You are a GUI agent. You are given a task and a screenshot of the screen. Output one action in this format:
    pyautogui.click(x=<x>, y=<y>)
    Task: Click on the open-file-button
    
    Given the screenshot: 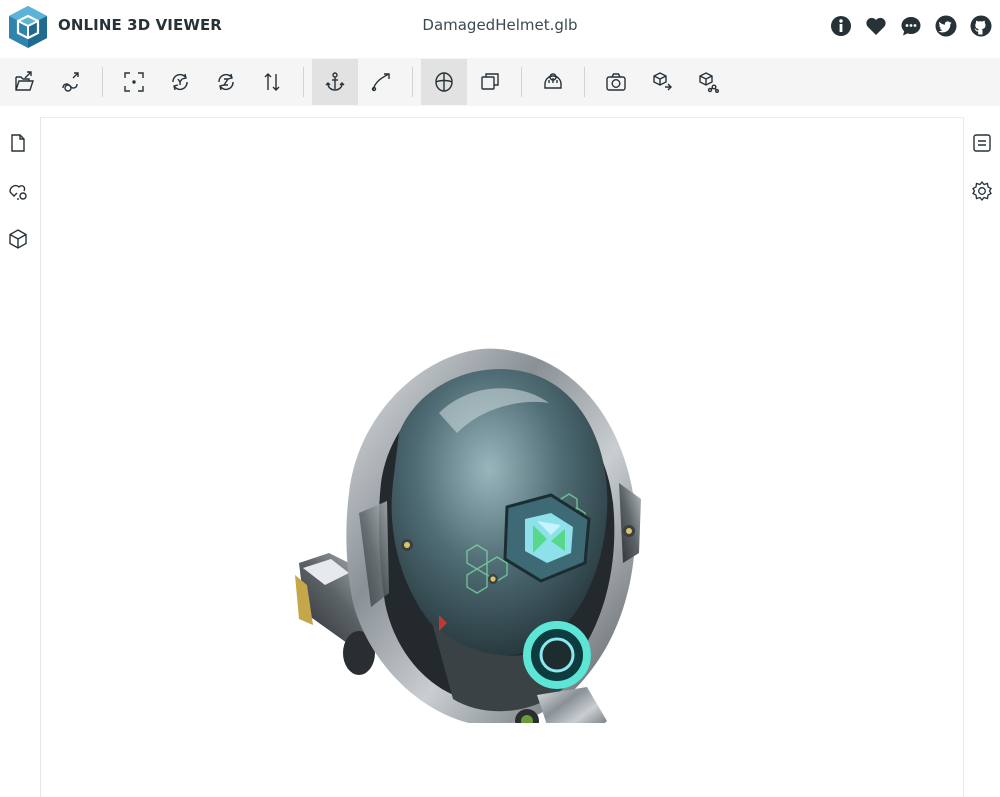 What is the action you would take?
    pyautogui.click(x=25, y=82)
    